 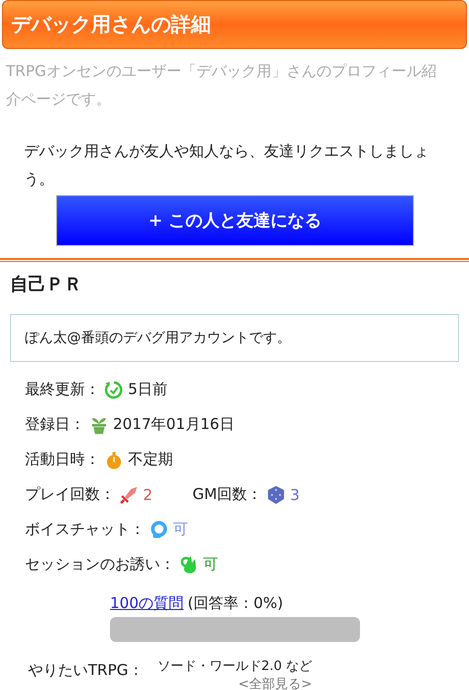 What do you see at coordinates (234, 666) in the screenshot?
I see `games-value: ソード・ワールド2.0 など` at bounding box center [234, 666].